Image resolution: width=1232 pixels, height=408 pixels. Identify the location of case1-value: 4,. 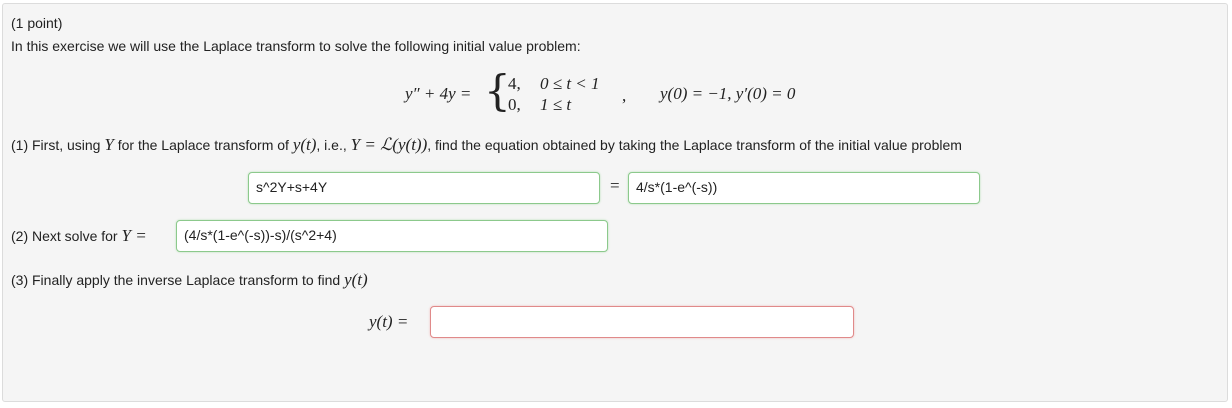
(514, 83).